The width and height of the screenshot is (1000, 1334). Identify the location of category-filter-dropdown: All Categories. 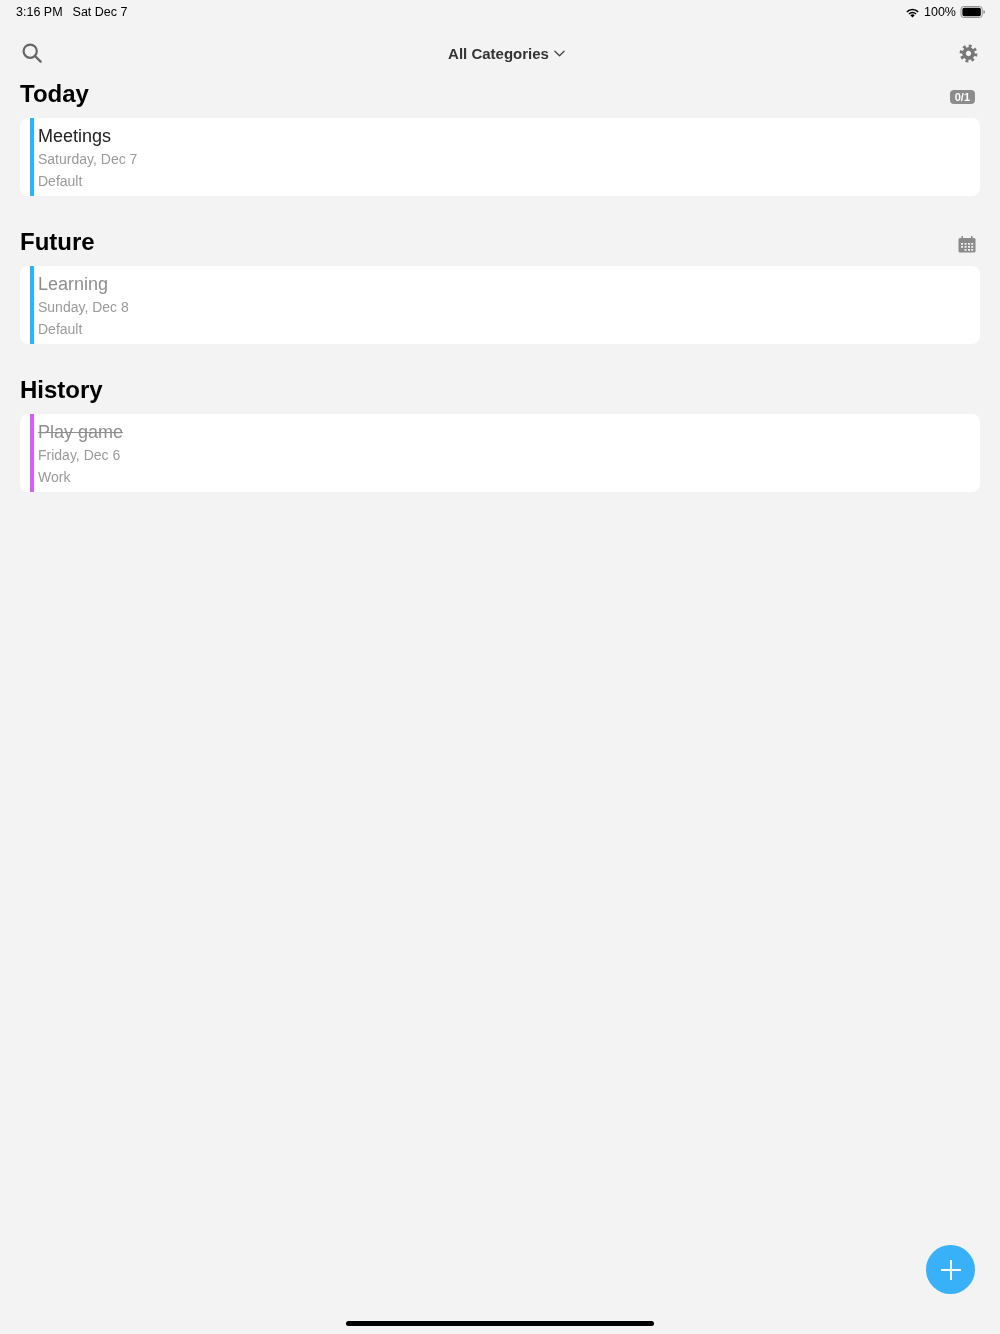
(506, 53).